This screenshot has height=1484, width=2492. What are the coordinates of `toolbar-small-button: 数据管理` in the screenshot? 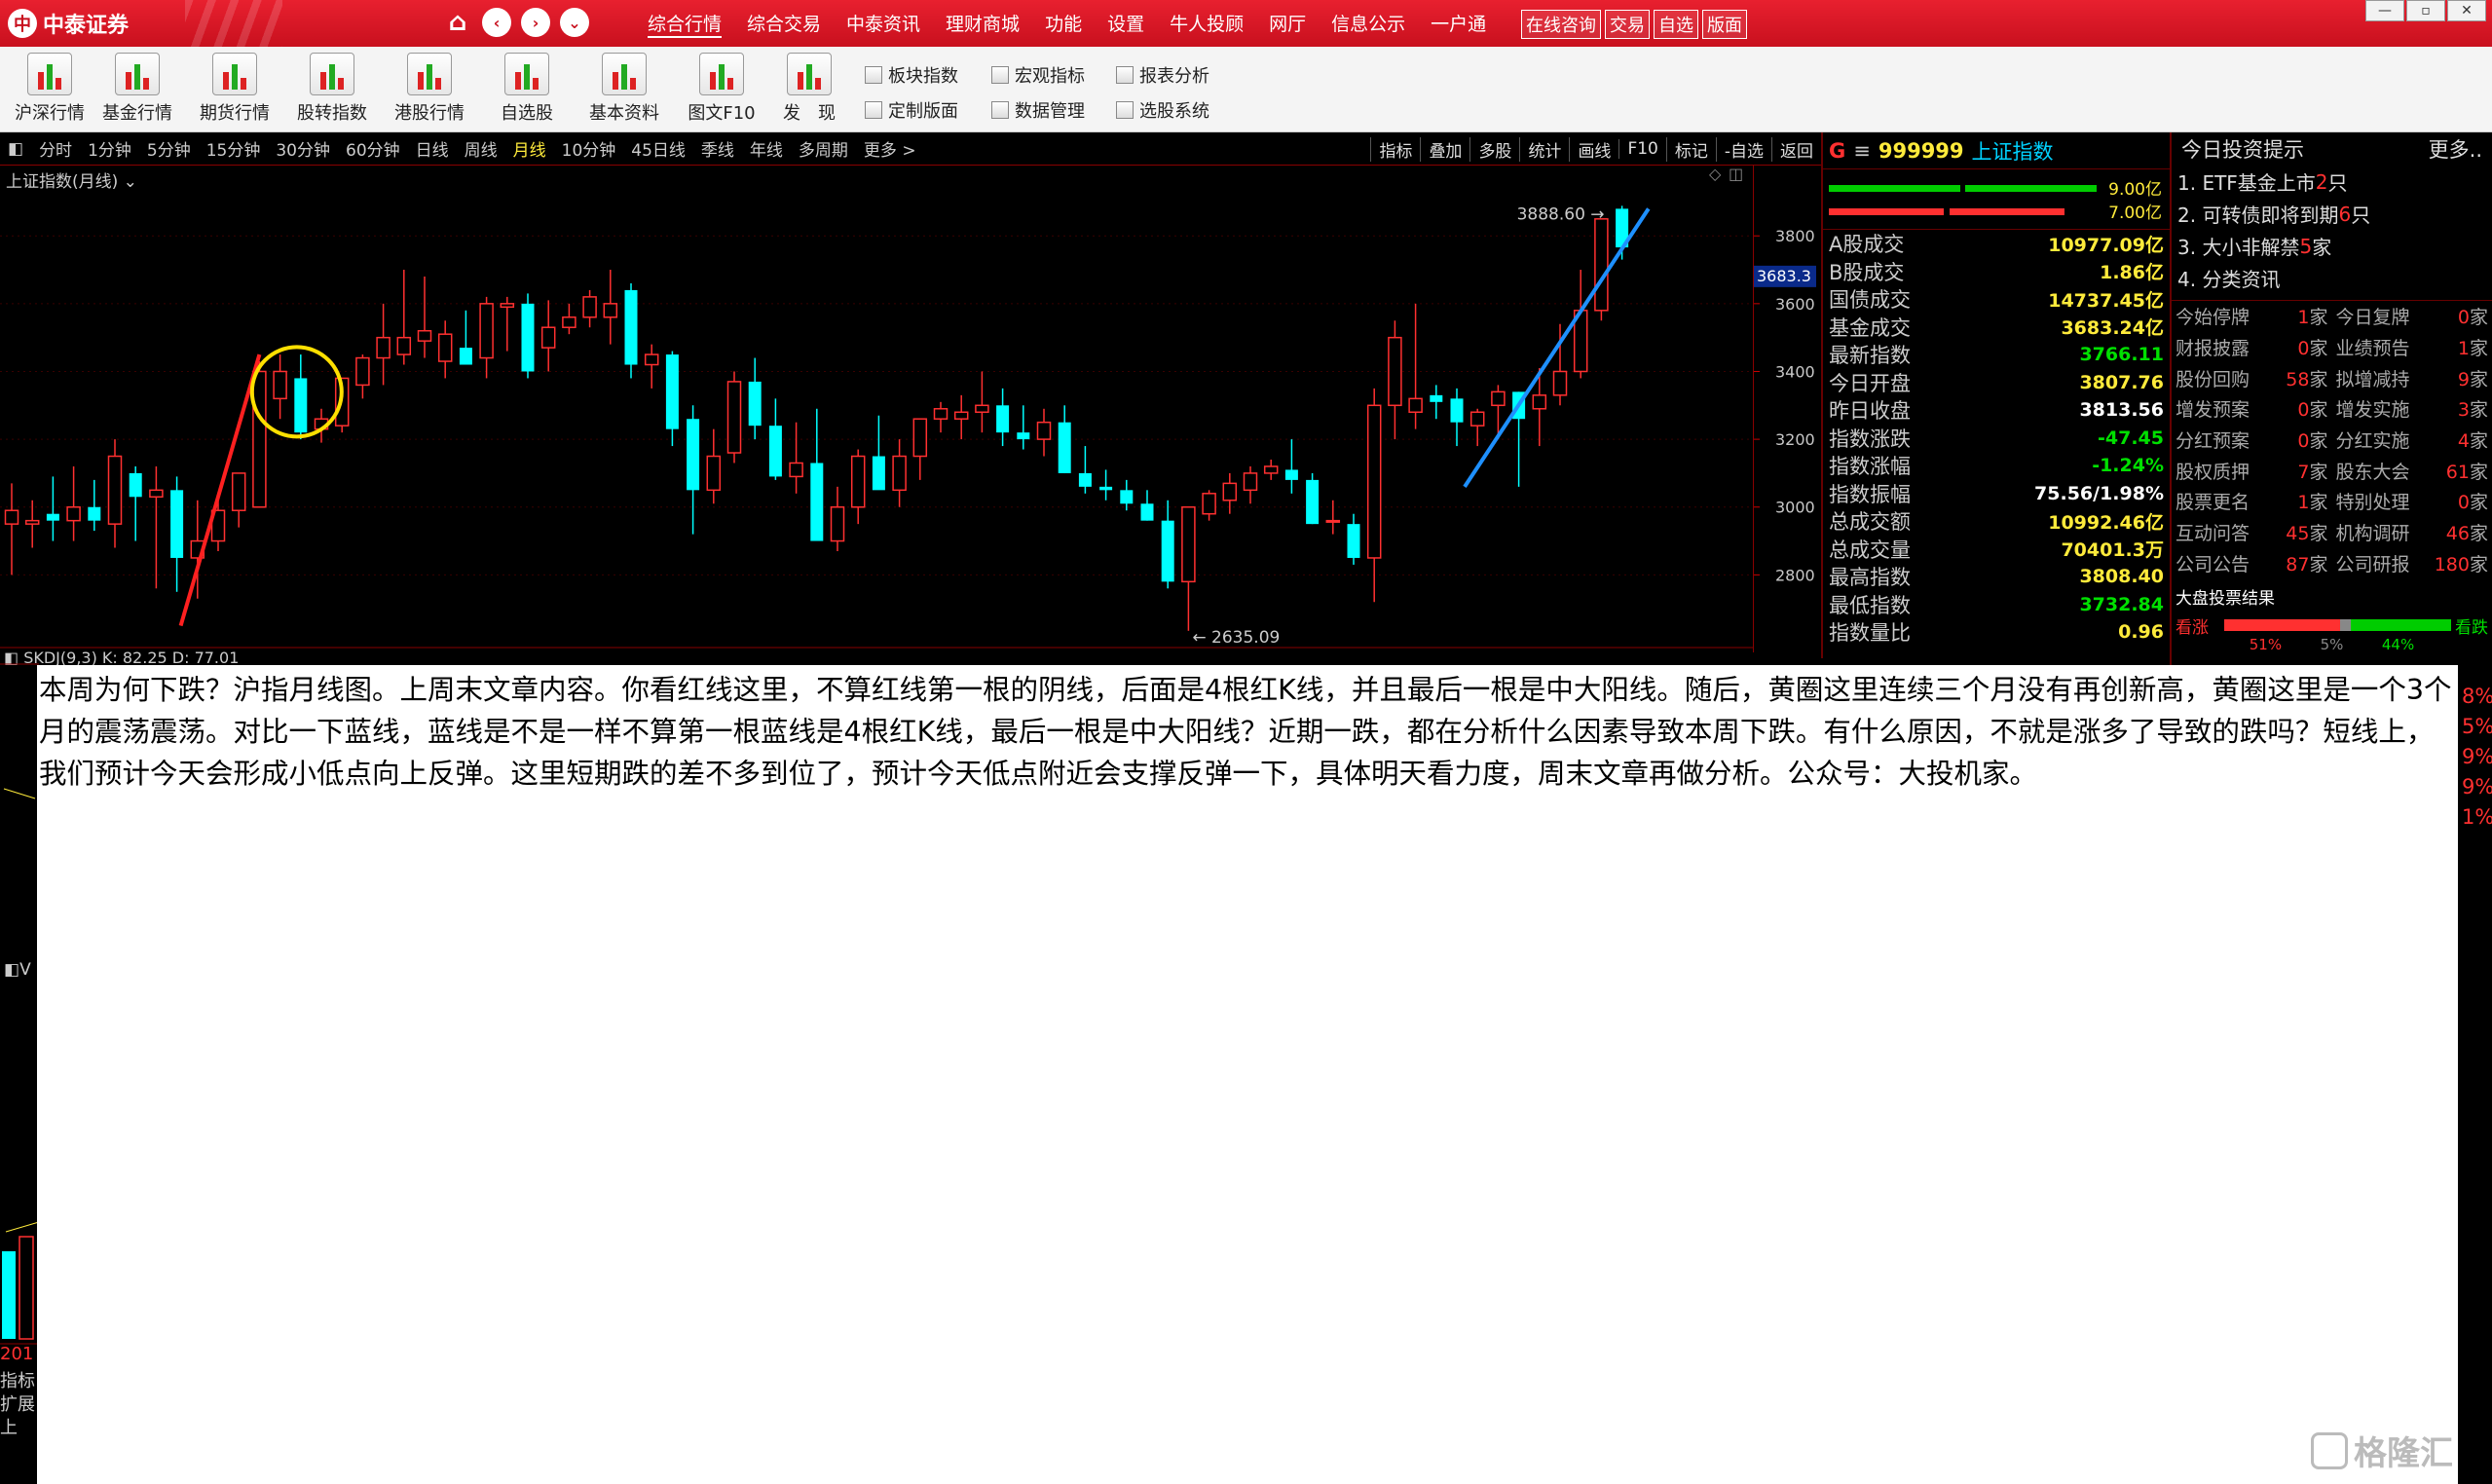 It's located at (1038, 110).